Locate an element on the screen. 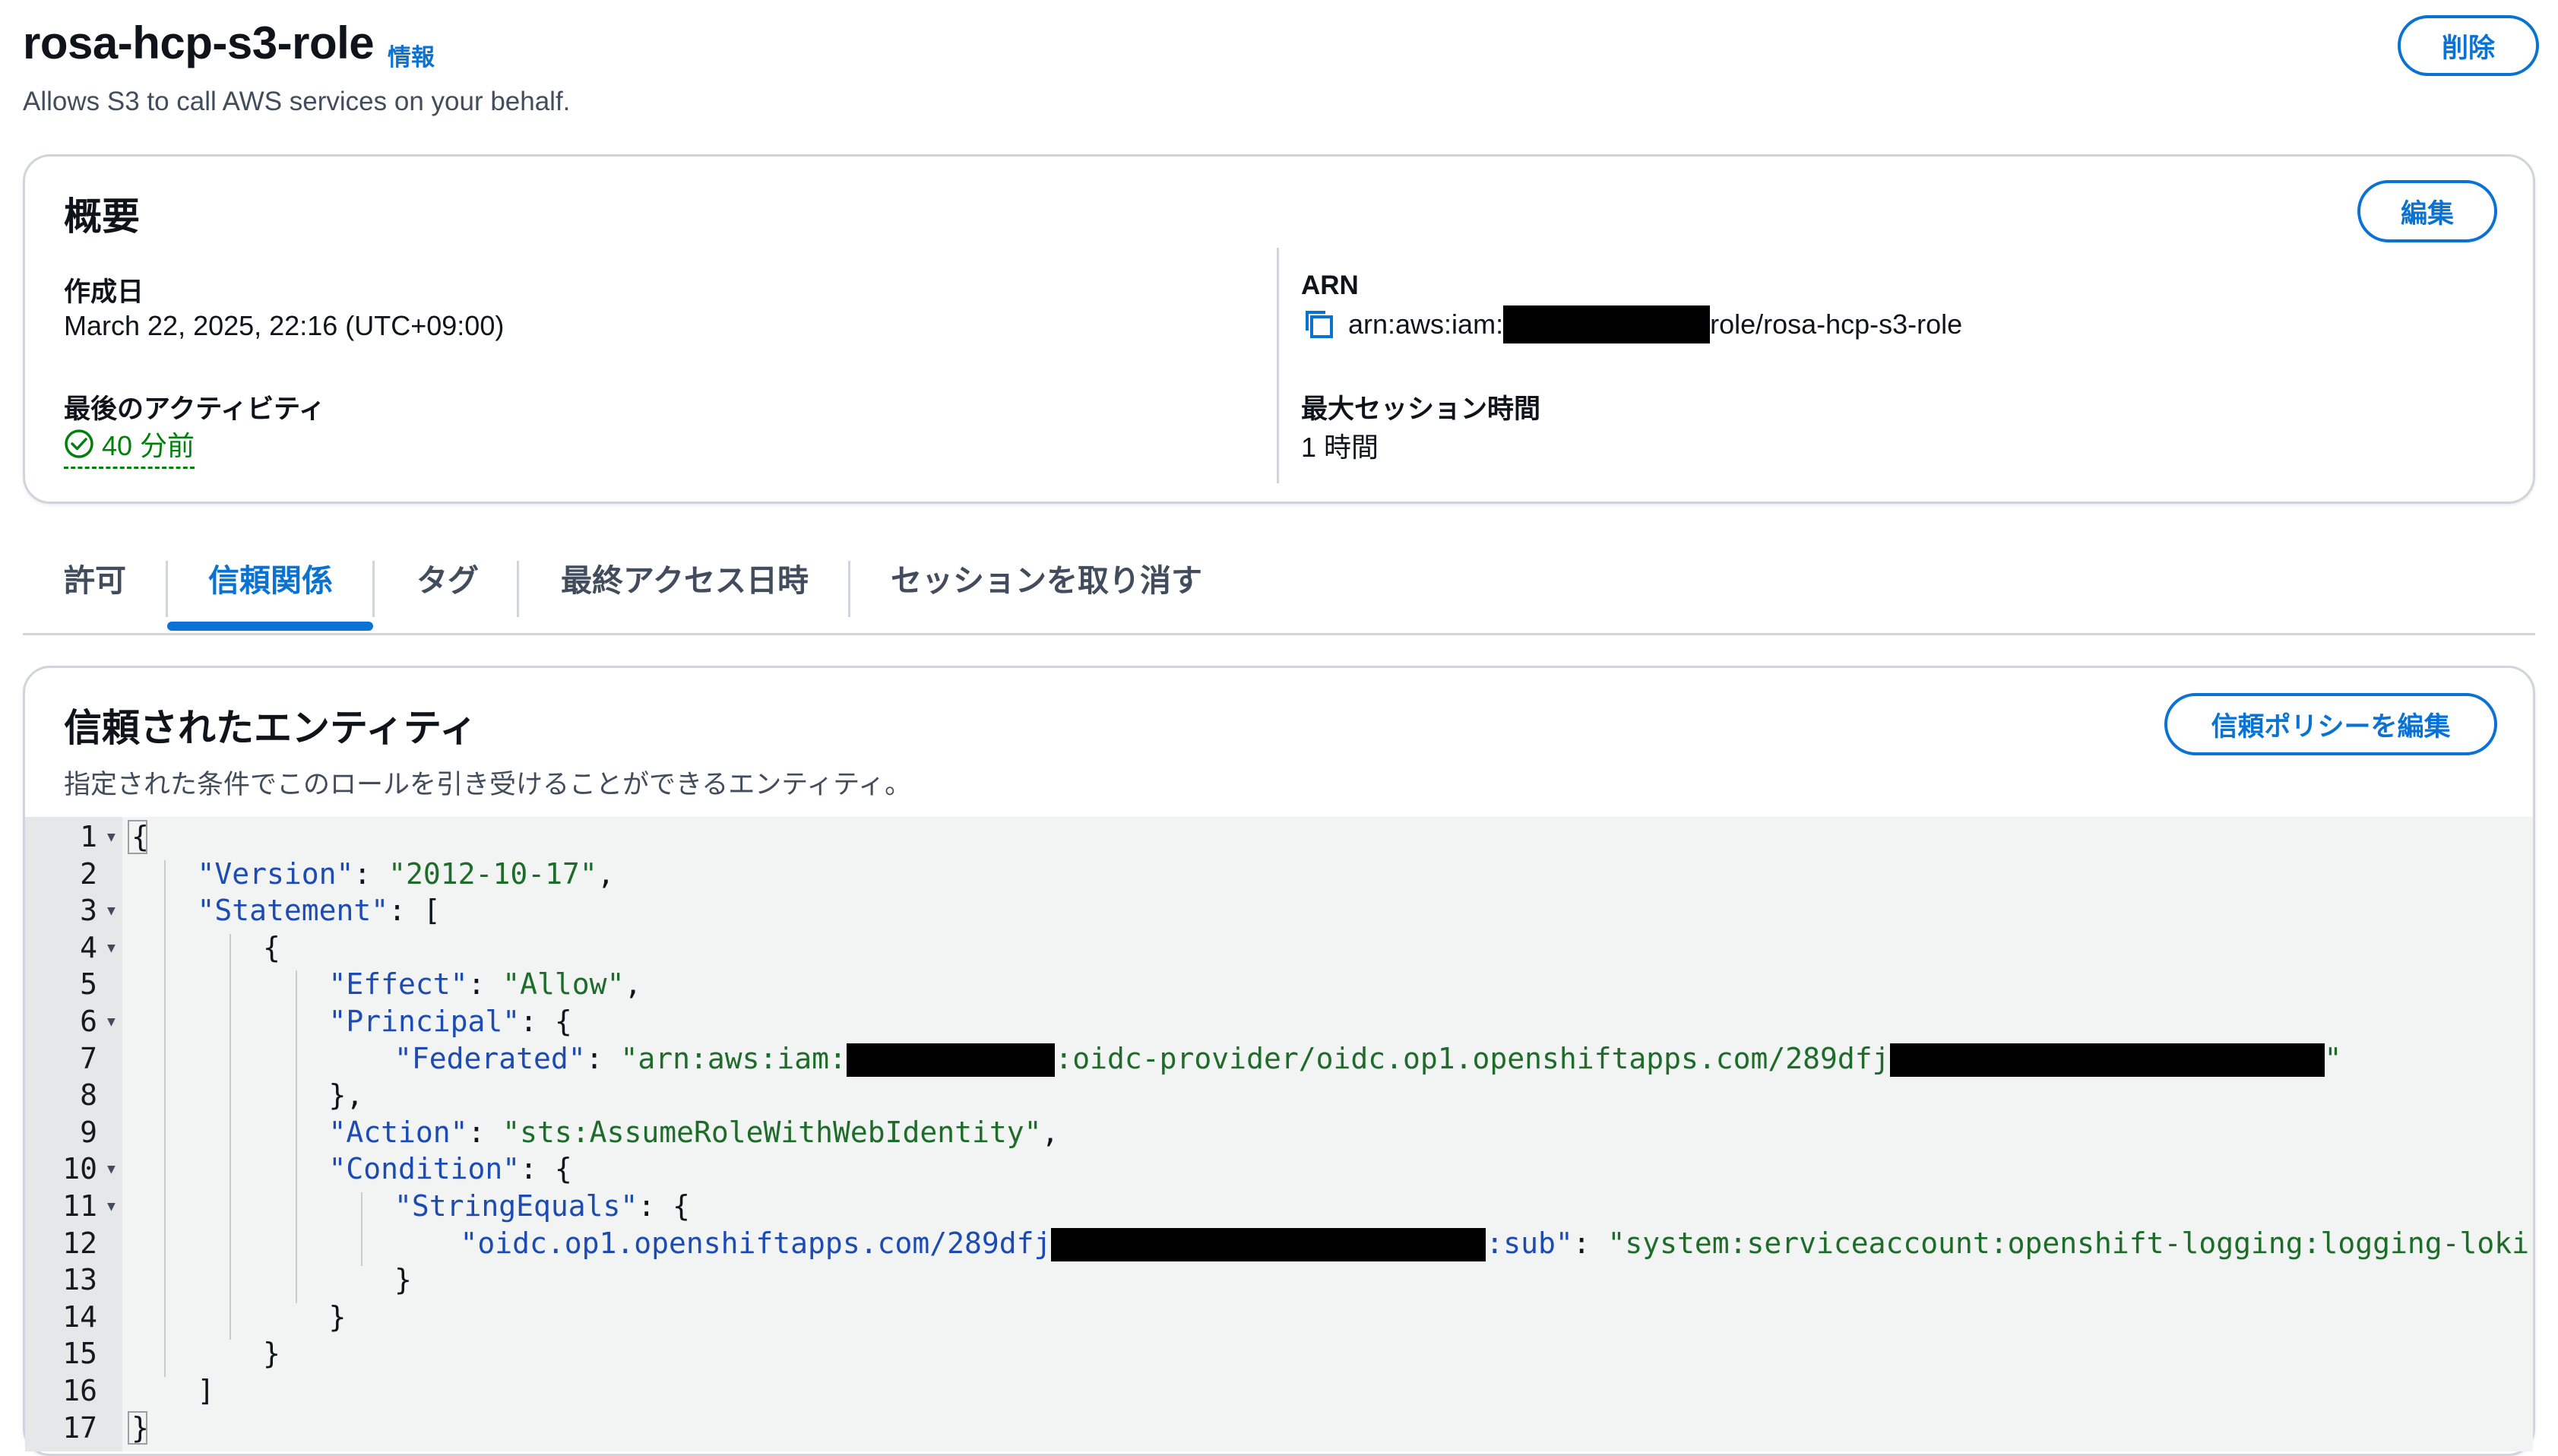 This screenshot has width=2558, height=1456. code-line: 10 ▼ "Condition": { is located at coordinates (1279, 1169).